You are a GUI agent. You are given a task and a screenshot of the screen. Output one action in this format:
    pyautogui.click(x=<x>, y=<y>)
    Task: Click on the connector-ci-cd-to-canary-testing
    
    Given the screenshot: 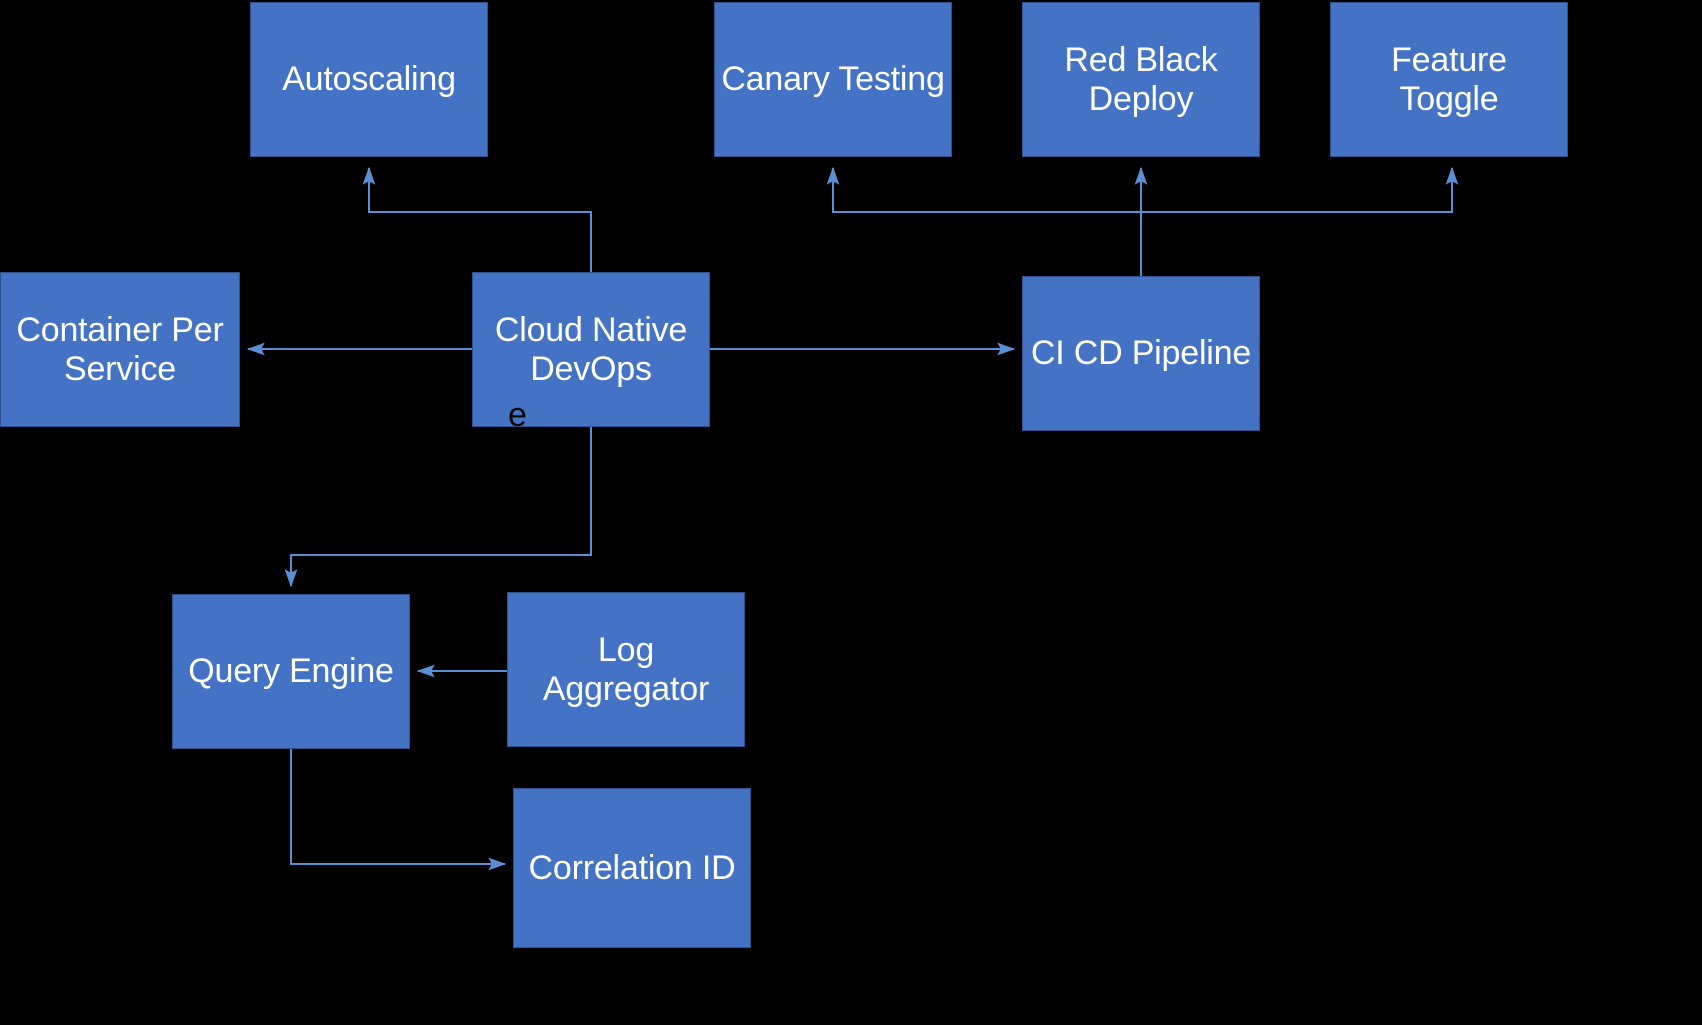 What is the action you would take?
    pyautogui.click(x=984, y=221)
    